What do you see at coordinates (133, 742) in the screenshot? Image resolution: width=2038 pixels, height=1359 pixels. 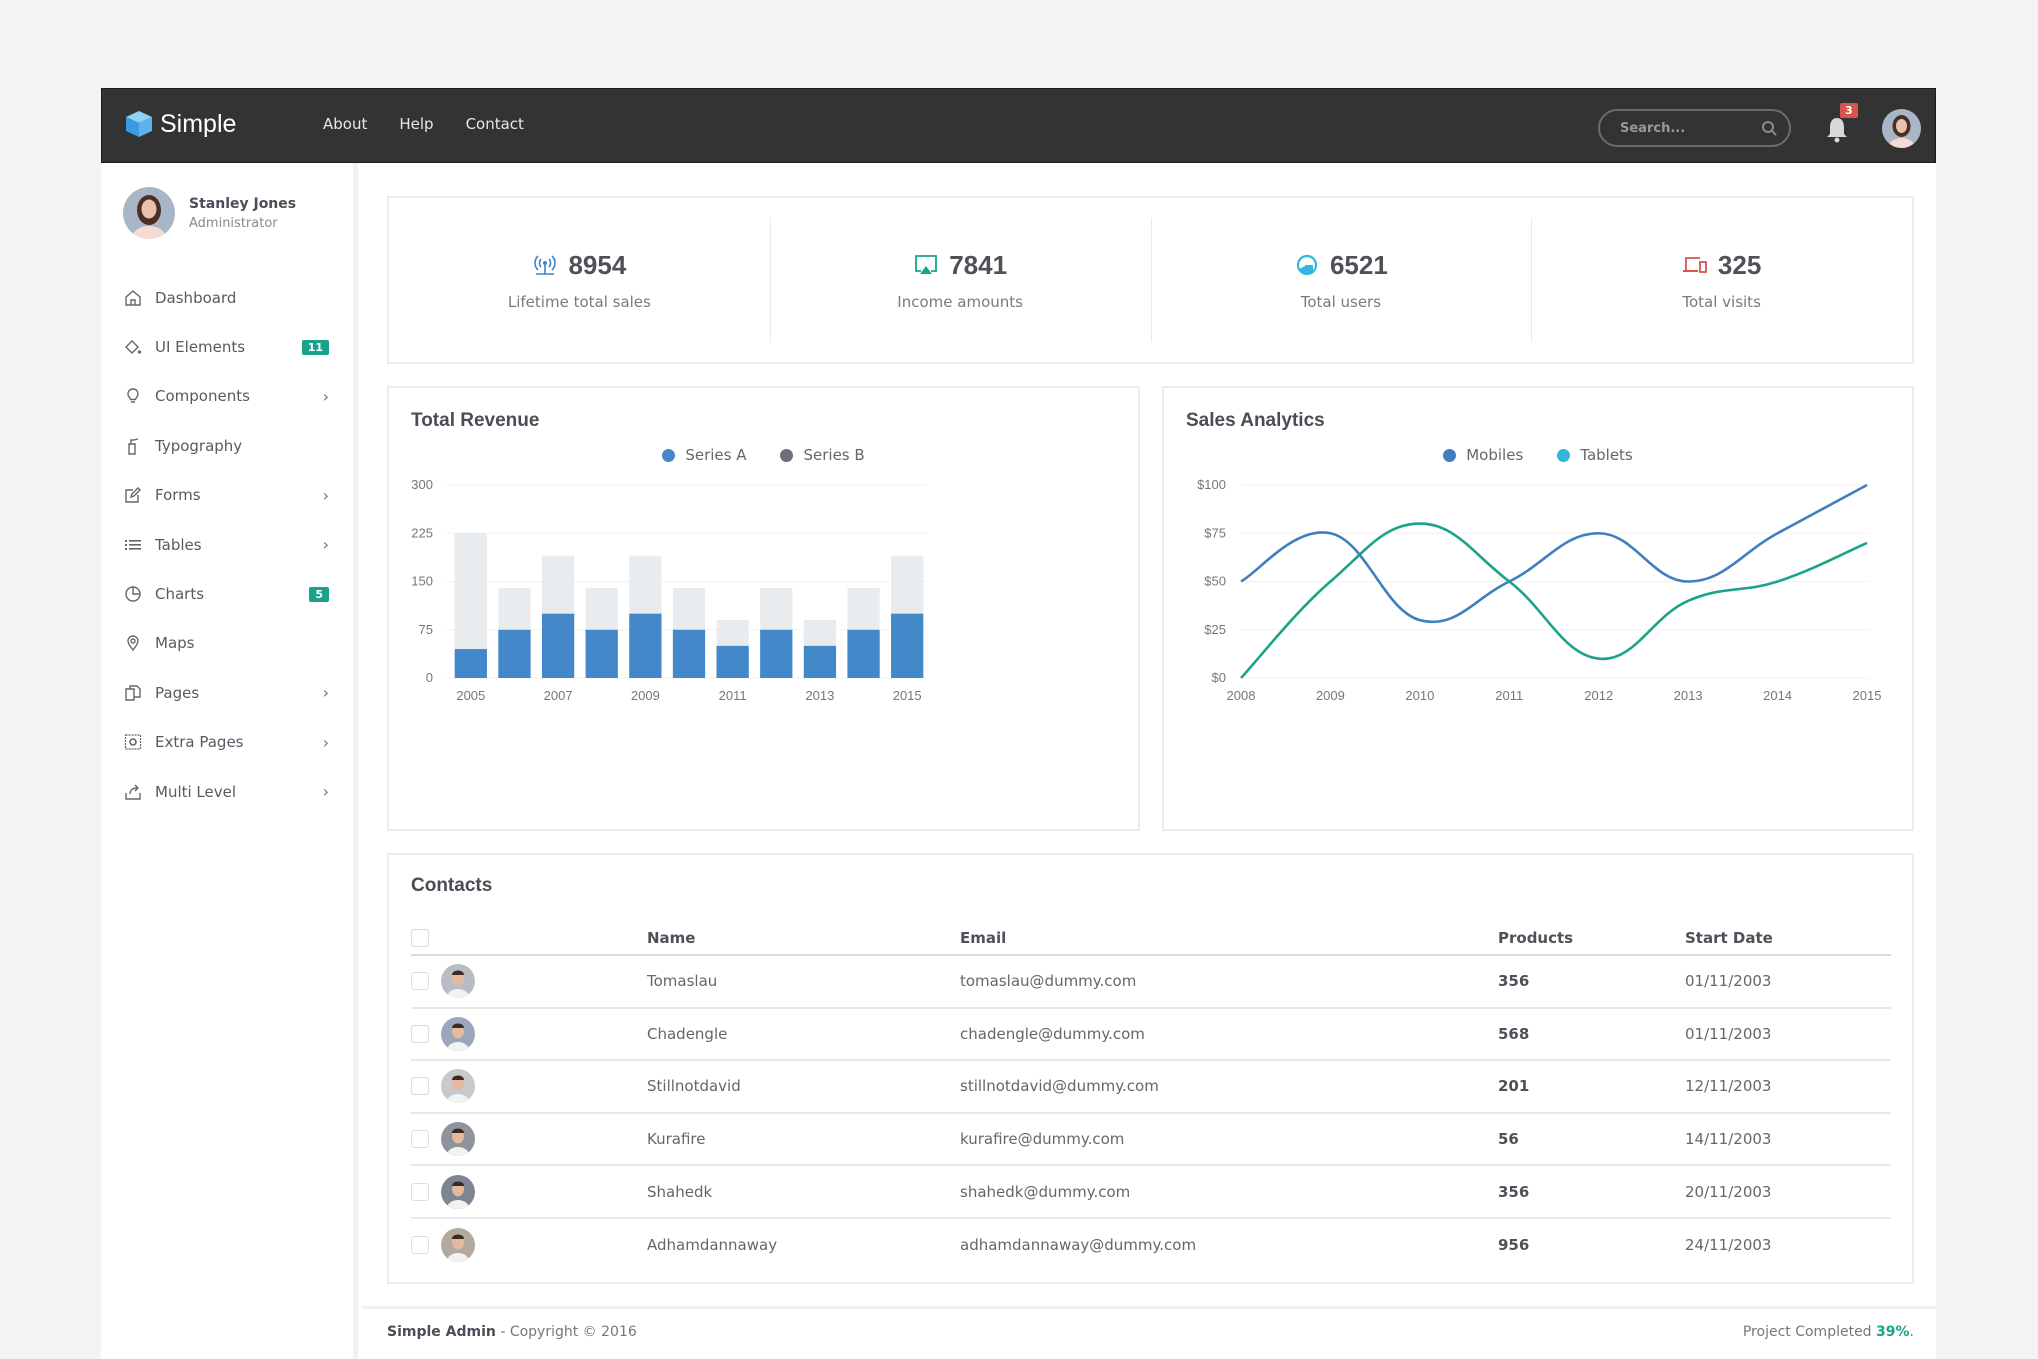 I see `settings-box-icon` at bounding box center [133, 742].